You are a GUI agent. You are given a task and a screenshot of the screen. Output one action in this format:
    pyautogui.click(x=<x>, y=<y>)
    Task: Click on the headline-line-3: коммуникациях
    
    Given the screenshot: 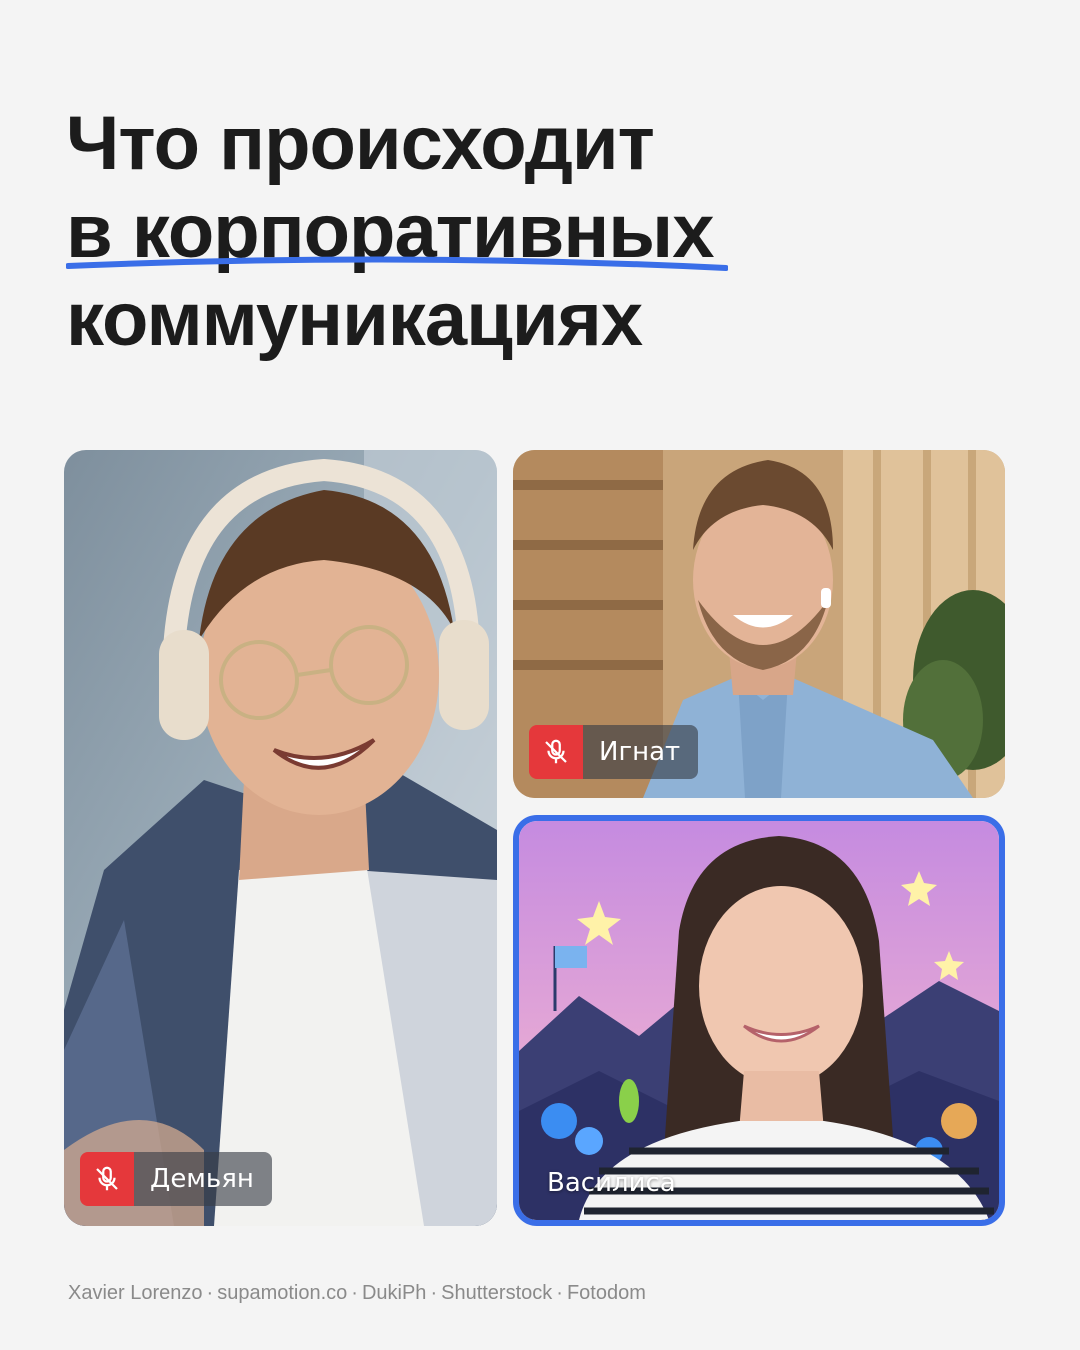 What is the action you would take?
    pyautogui.click(x=354, y=319)
    